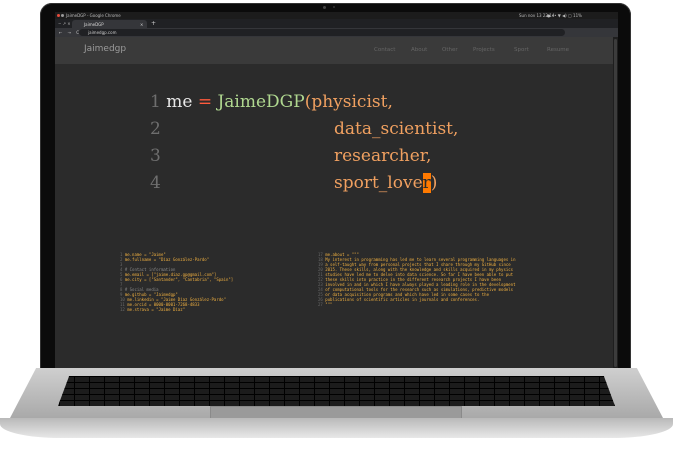 Image resolution: width=673 pixels, height=451 pixels. Describe the element at coordinates (419, 50) in the screenshot. I see `nav-about: About` at that location.